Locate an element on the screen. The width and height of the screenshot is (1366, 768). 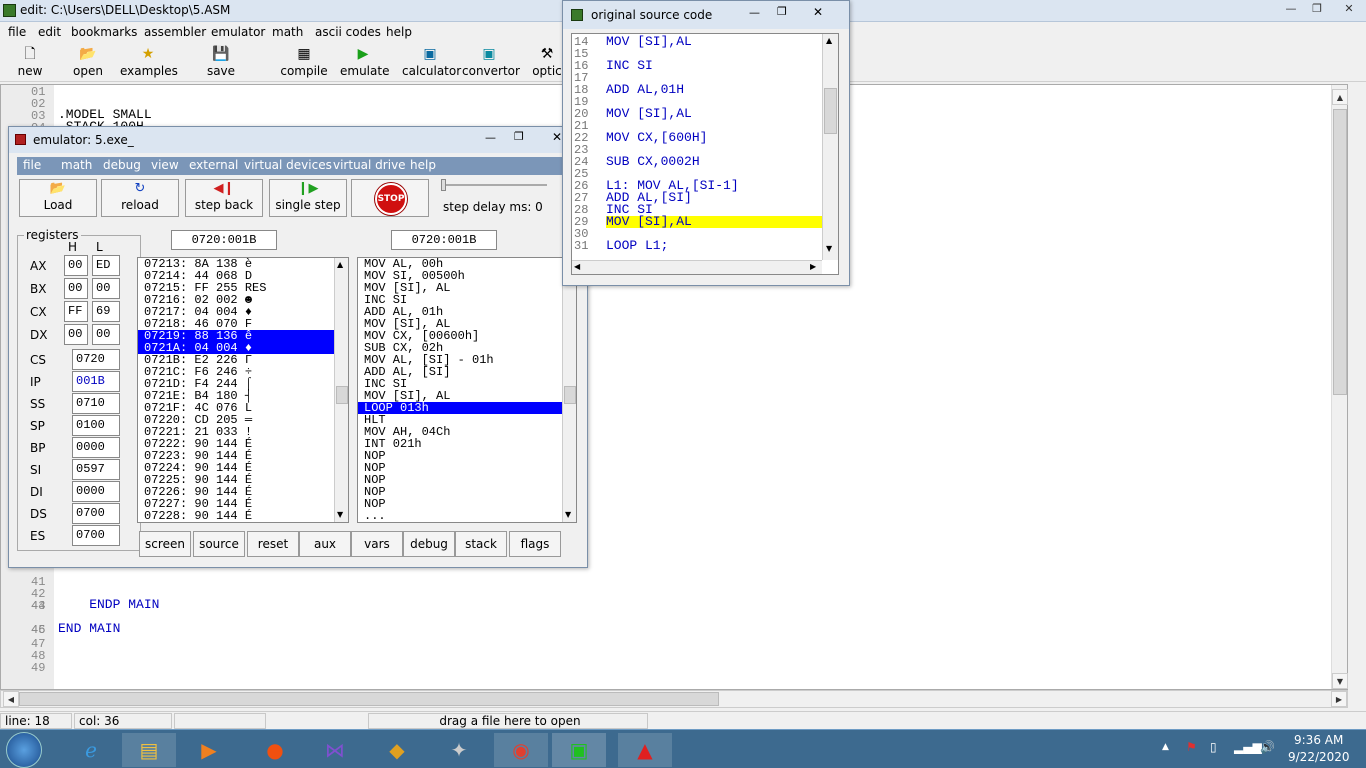
minimize-icon: — is located at coordinates (1291, 9).